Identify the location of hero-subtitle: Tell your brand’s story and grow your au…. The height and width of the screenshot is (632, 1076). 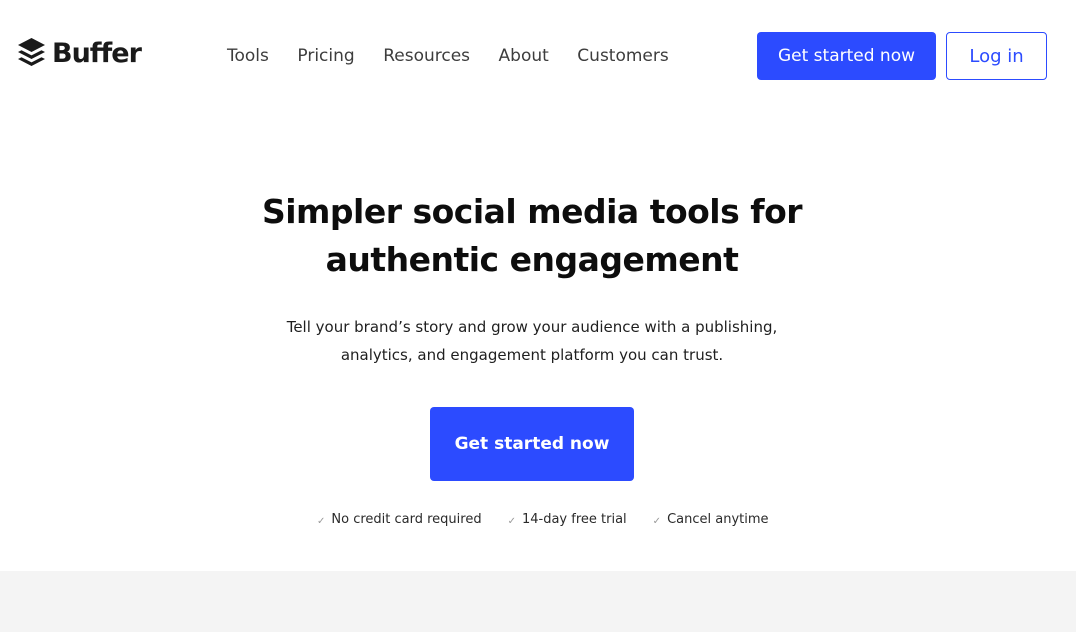
(532, 341).